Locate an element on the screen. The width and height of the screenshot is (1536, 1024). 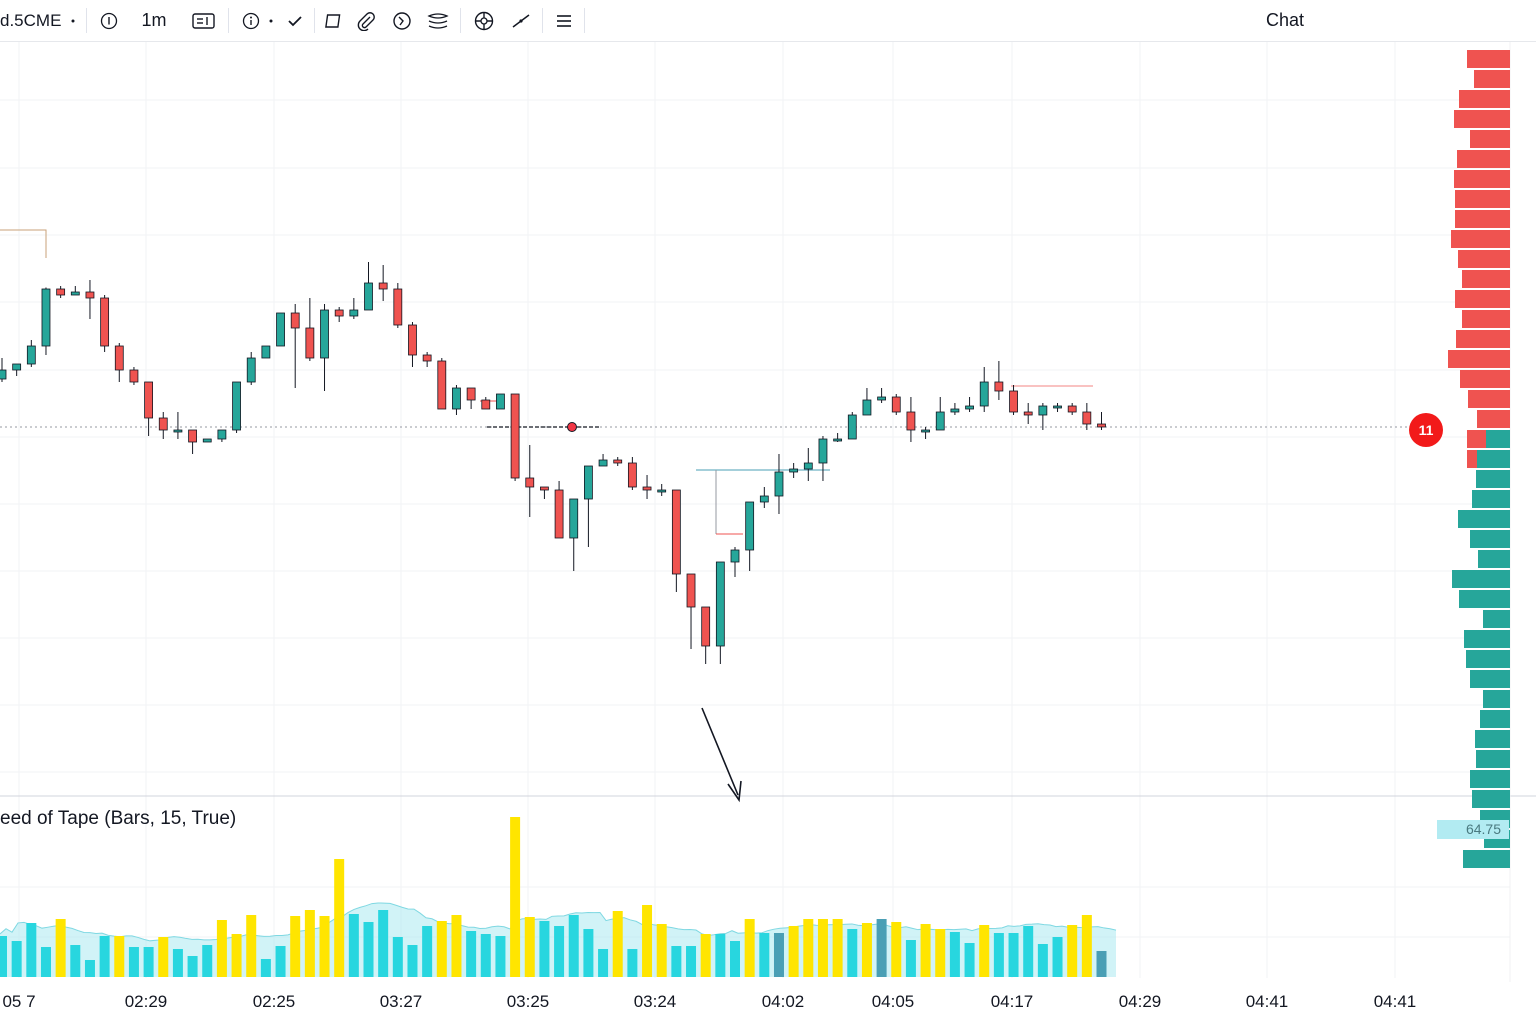
line-tool-icon is located at coordinates (521, 20).